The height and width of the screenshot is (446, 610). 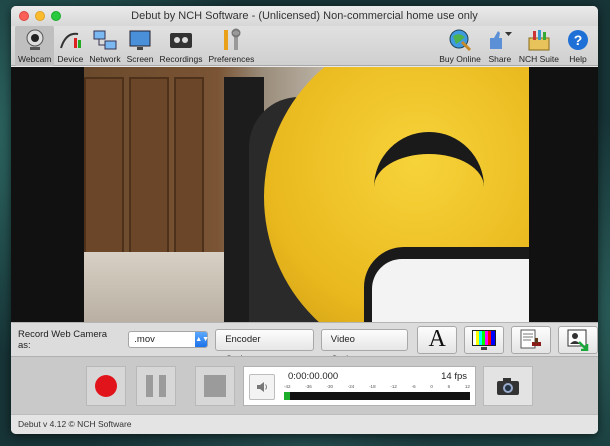 What do you see at coordinates (454, 376) in the screenshot?
I see `frame-rate: 14 fps` at bounding box center [454, 376].